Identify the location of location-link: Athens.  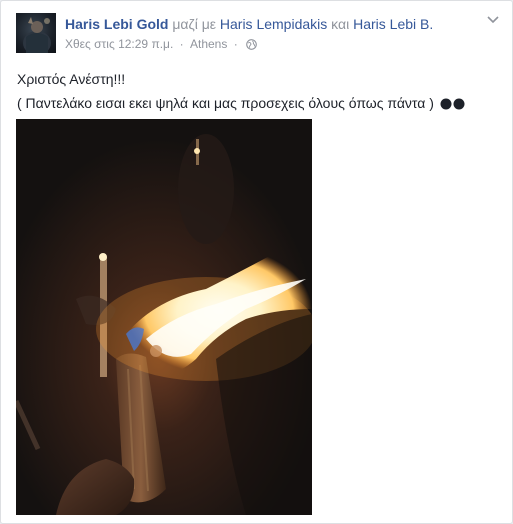
(208, 44).